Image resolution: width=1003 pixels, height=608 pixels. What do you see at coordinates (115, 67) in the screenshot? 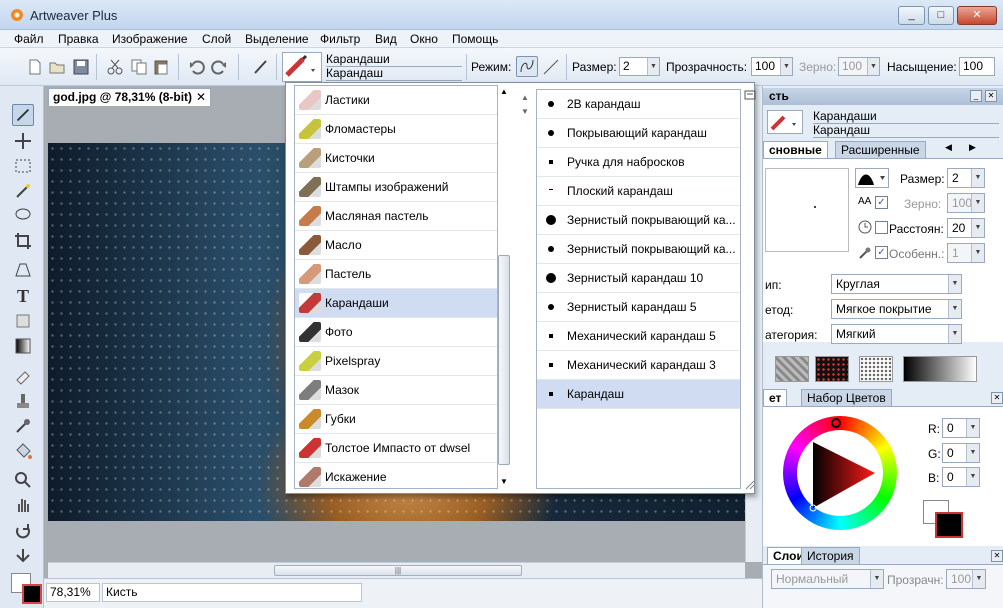
I see `cut-icon` at bounding box center [115, 67].